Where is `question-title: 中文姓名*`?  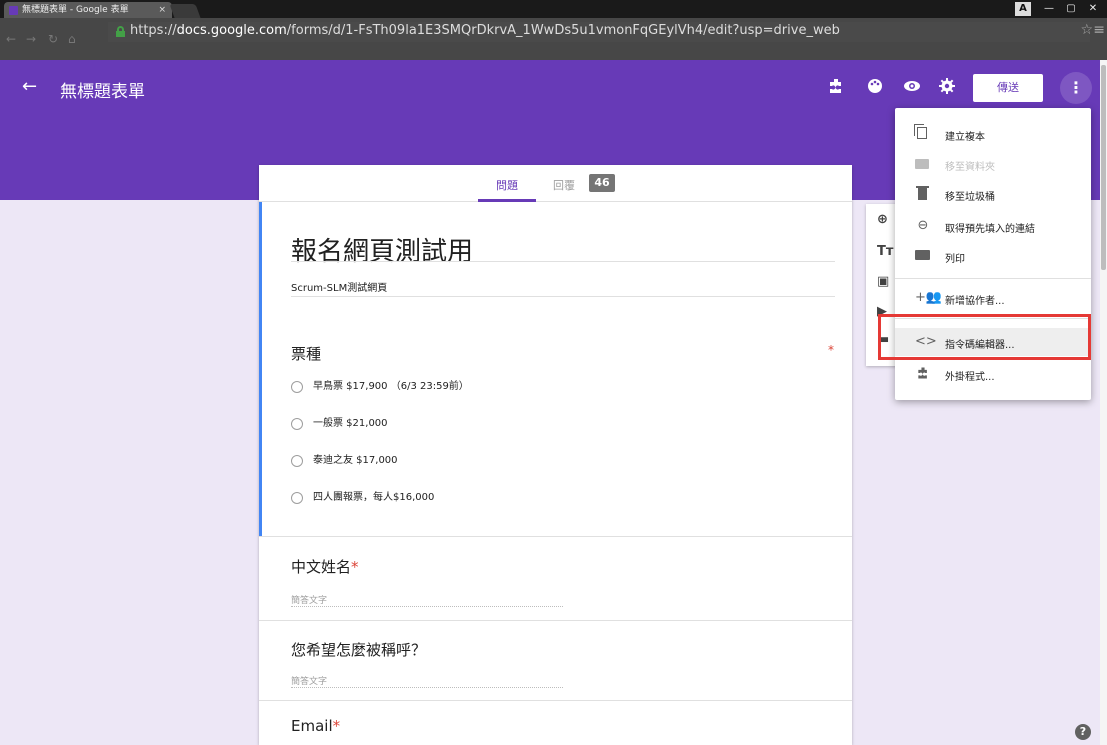 question-title: 中文姓名* is located at coordinates (325, 566).